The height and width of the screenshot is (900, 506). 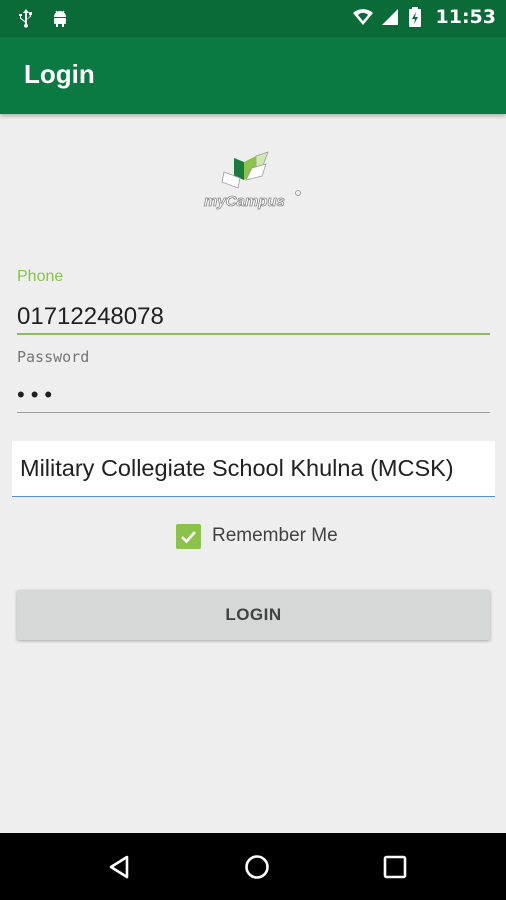 I want to click on status-time: 11:53, so click(x=465, y=17).